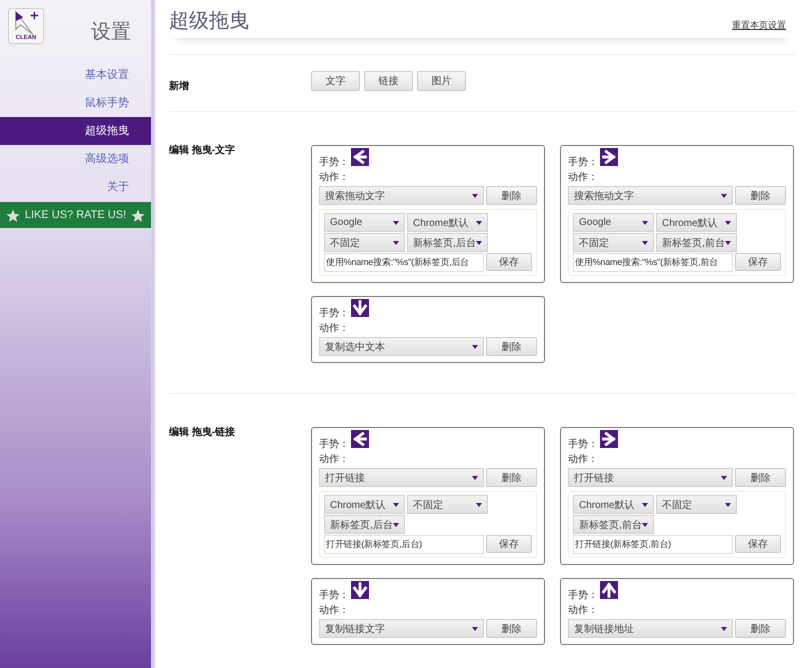 The height and width of the screenshot is (668, 800). I want to click on sidebar-item: 基本设置, so click(75, 75).